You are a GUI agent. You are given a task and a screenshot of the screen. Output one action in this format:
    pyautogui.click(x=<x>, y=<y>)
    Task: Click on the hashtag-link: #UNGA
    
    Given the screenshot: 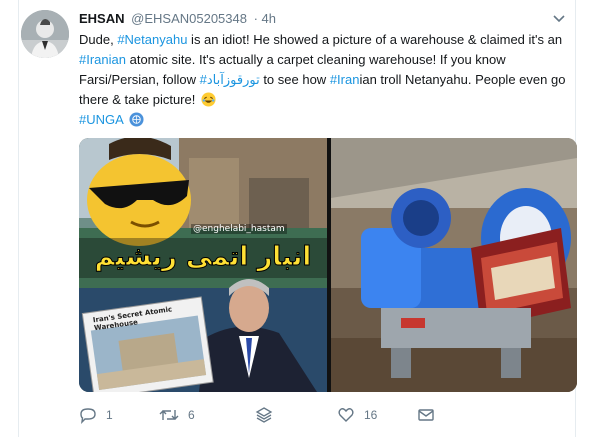 What is the action you would take?
    pyautogui.click(x=101, y=119)
    